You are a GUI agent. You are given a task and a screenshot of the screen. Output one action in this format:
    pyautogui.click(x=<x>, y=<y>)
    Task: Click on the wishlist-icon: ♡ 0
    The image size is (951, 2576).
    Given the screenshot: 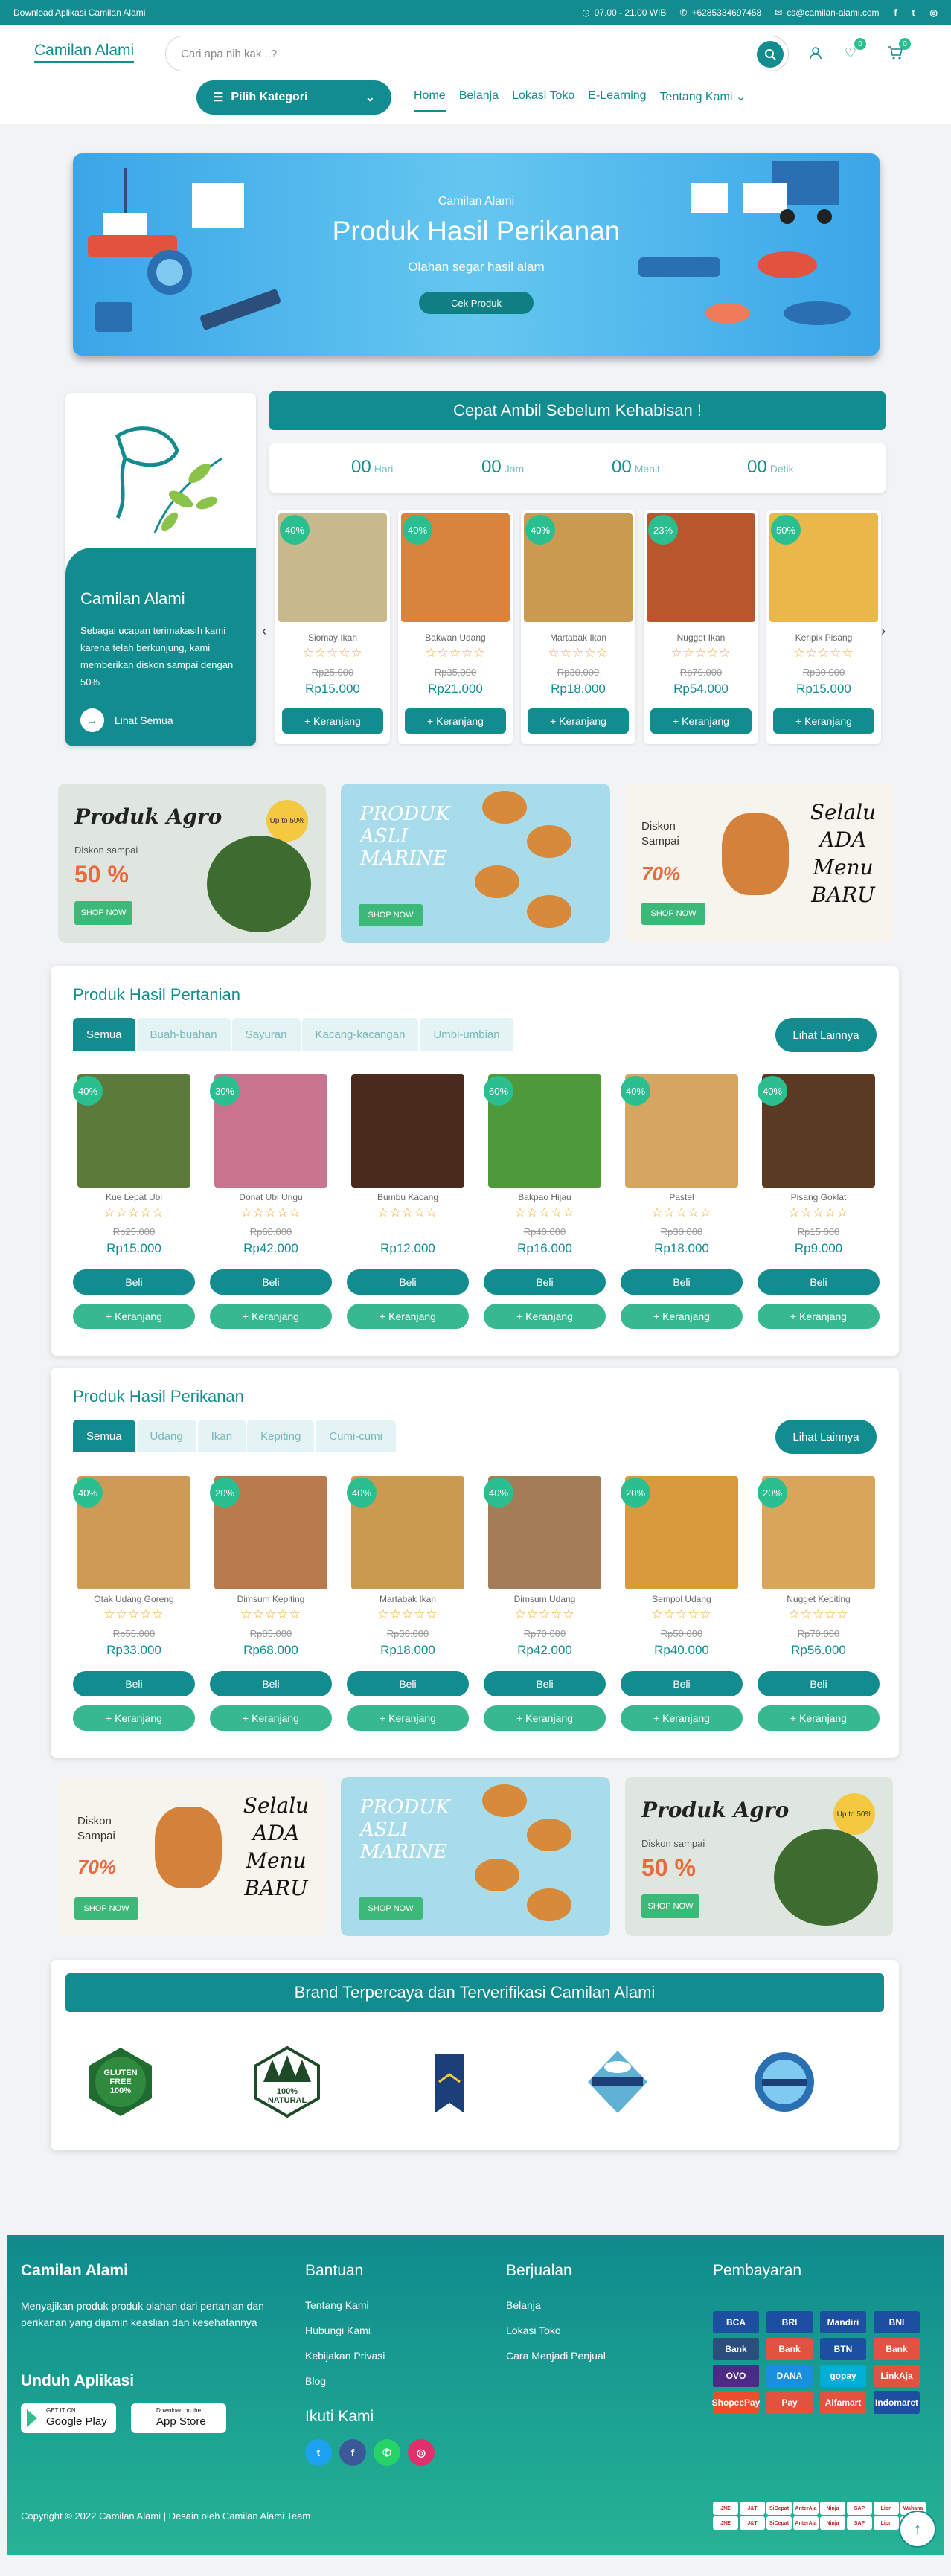 What is the action you would take?
    pyautogui.click(x=853, y=50)
    